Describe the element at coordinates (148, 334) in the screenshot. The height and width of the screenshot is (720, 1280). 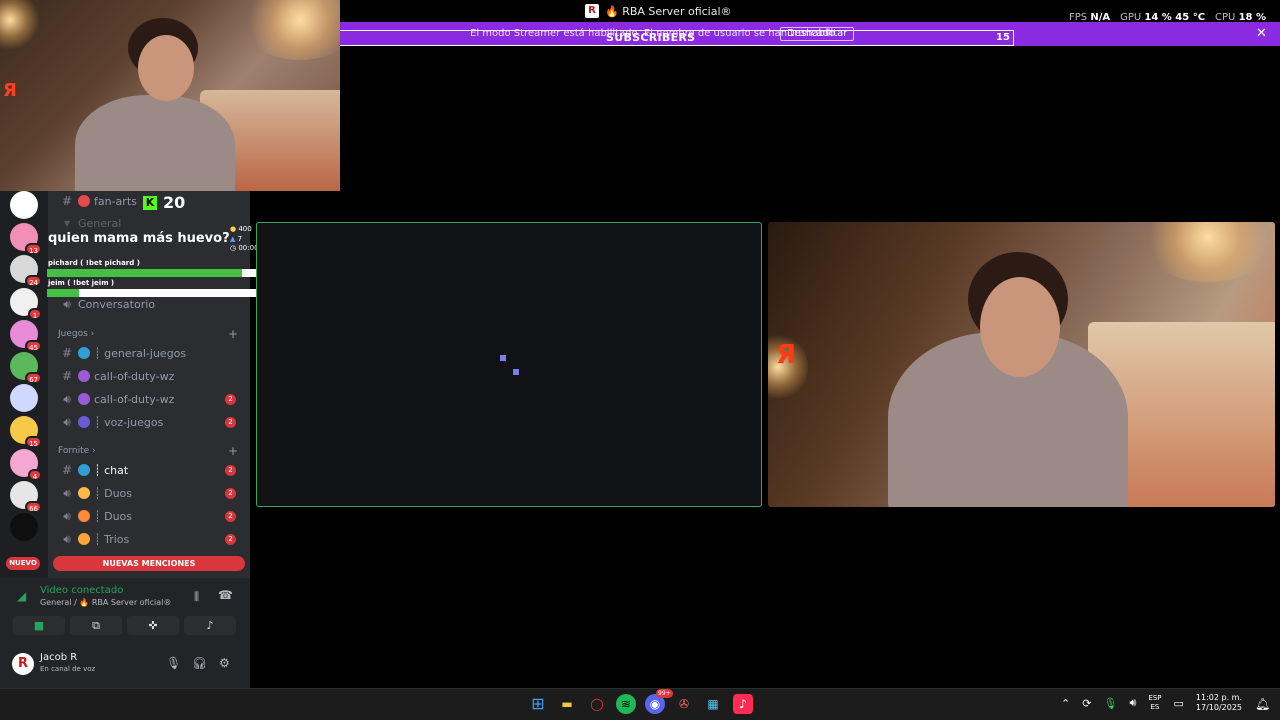
I see `category-juegos: Juegos › +` at that location.